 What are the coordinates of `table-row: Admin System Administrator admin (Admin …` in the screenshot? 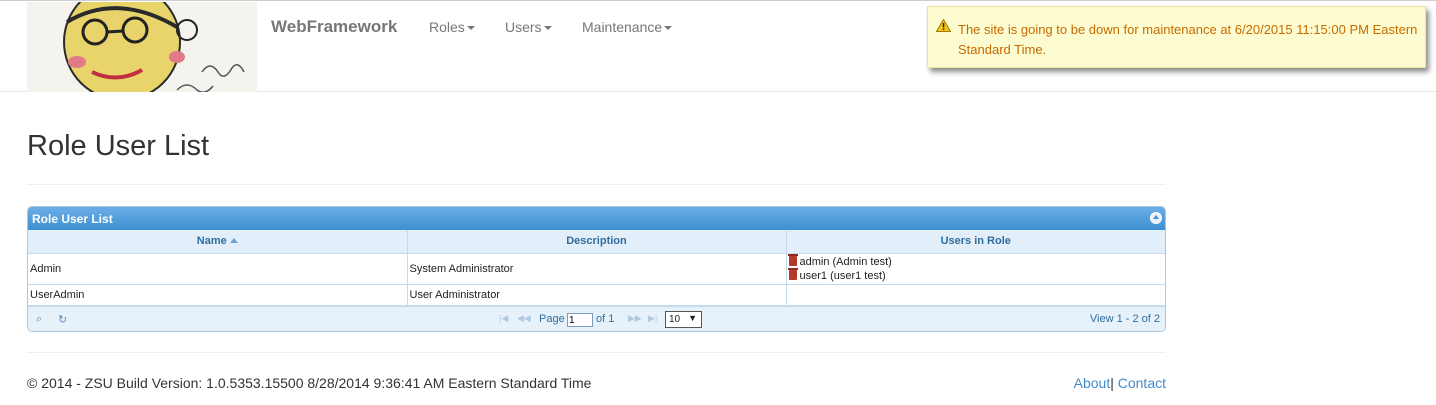 It's located at (597, 269).